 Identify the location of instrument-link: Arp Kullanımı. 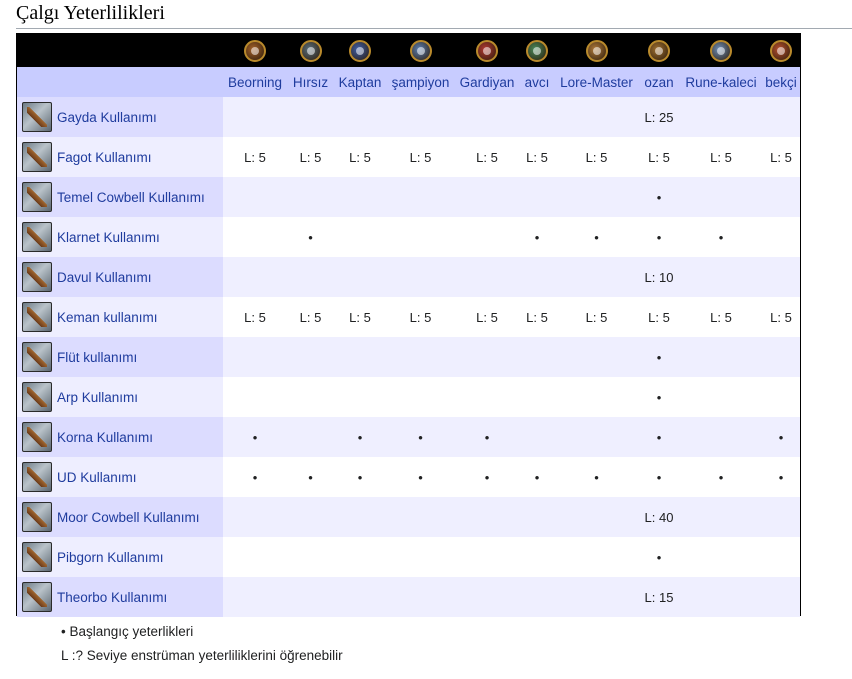
(97, 397).